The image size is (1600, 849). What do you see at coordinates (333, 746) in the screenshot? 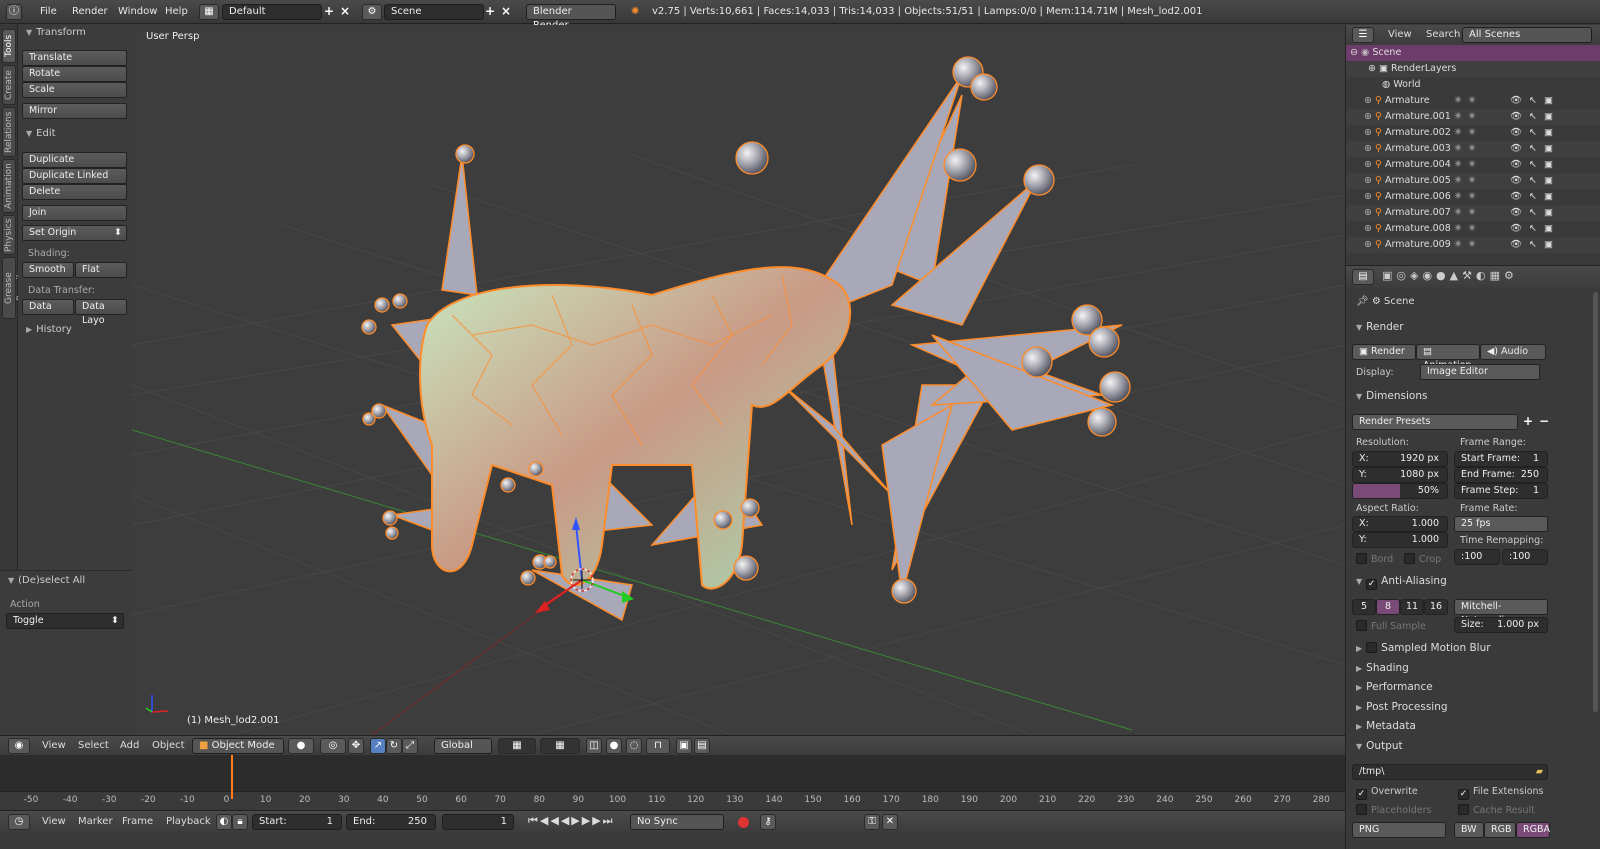
I see `pivot-point-icon: ◎` at bounding box center [333, 746].